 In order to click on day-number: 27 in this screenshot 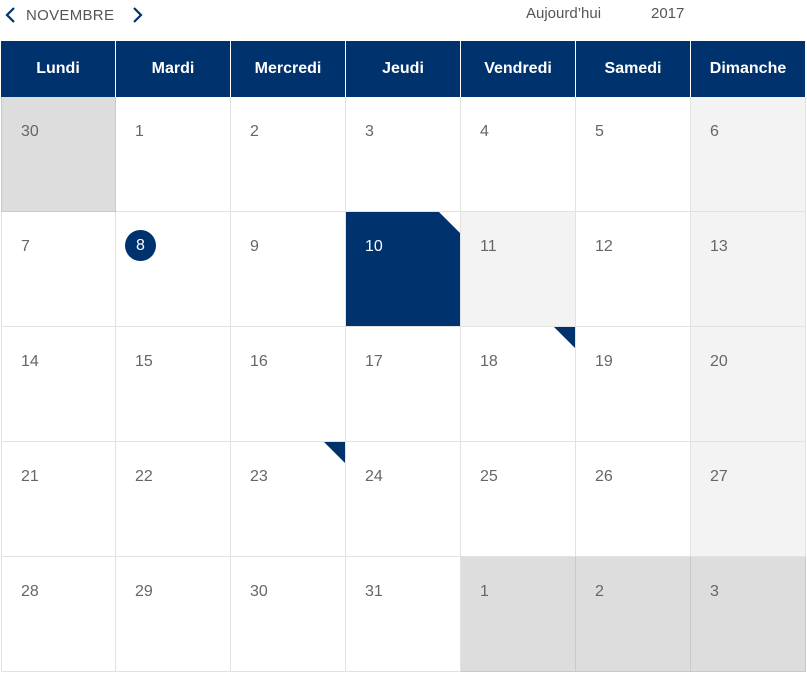, I will do `click(719, 476)`.